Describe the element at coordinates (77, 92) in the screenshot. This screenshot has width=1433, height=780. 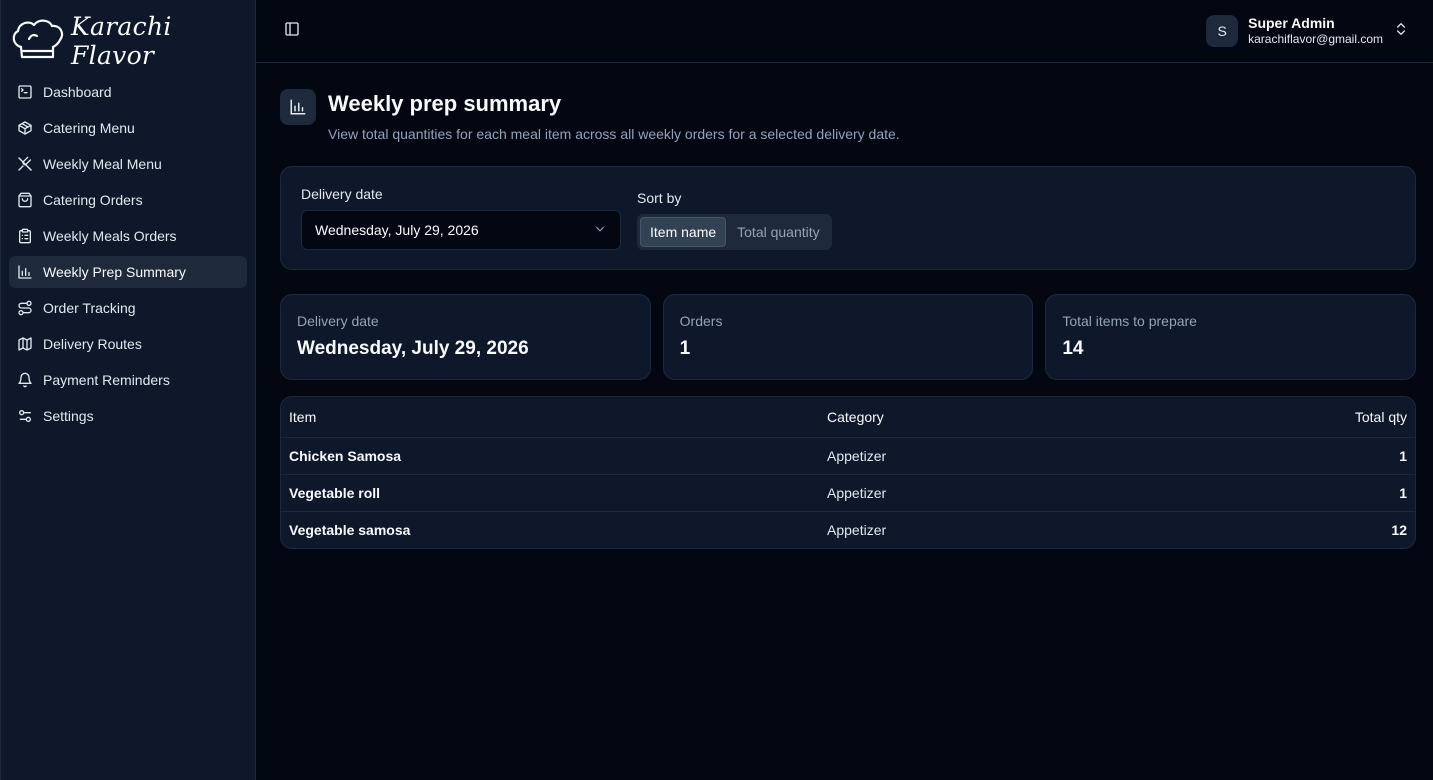
I see `sidebar-item-label: Dashboard` at that location.